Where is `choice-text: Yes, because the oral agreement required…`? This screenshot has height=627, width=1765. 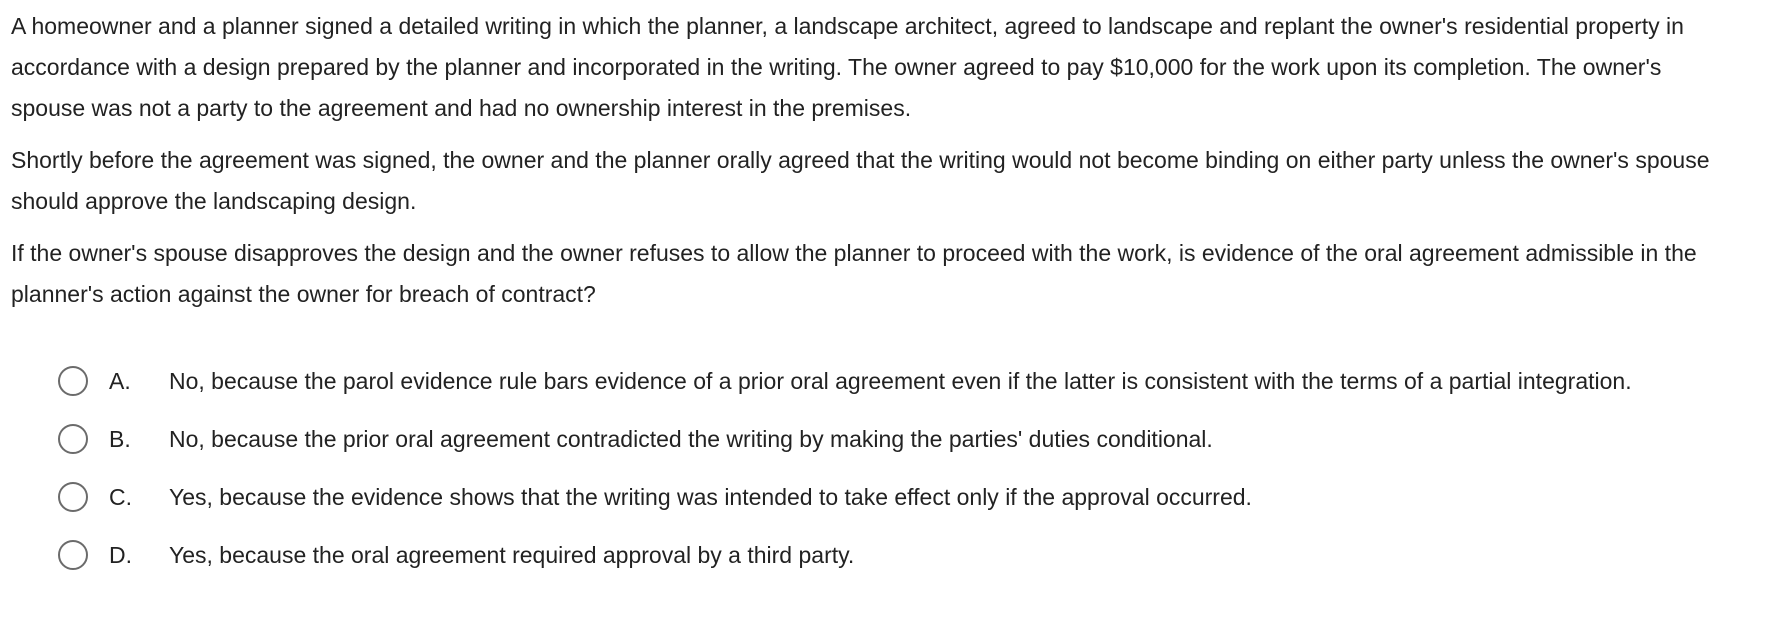
choice-text: Yes, because the oral agreement required… is located at coordinates (943, 555).